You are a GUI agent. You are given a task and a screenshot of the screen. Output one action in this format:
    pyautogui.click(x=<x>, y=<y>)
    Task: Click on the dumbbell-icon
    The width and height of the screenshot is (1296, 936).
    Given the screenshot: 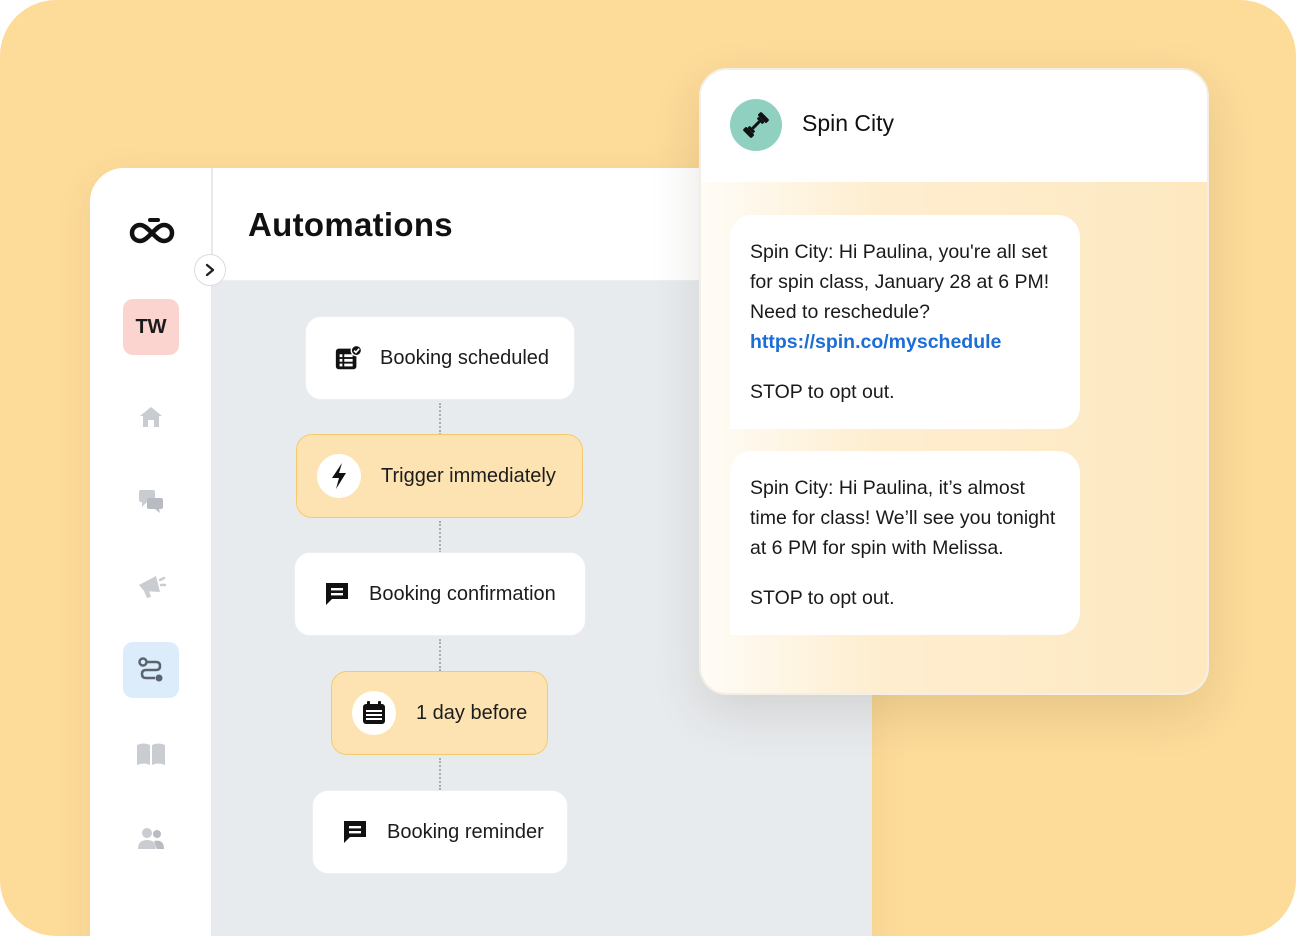 What is the action you would take?
    pyautogui.click(x=756, y=125)
    